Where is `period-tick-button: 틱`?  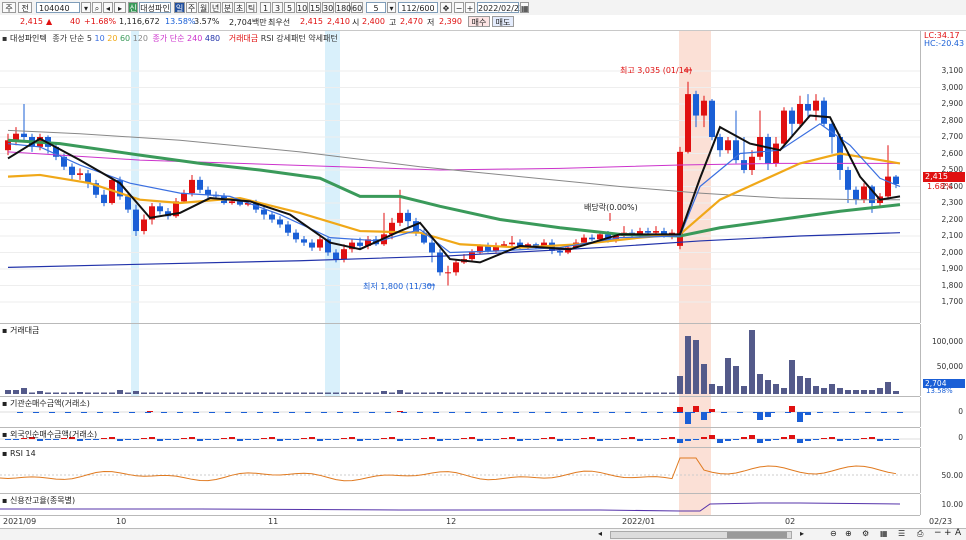 period-tick-button: 틱 is located at coordinates (251, 7).